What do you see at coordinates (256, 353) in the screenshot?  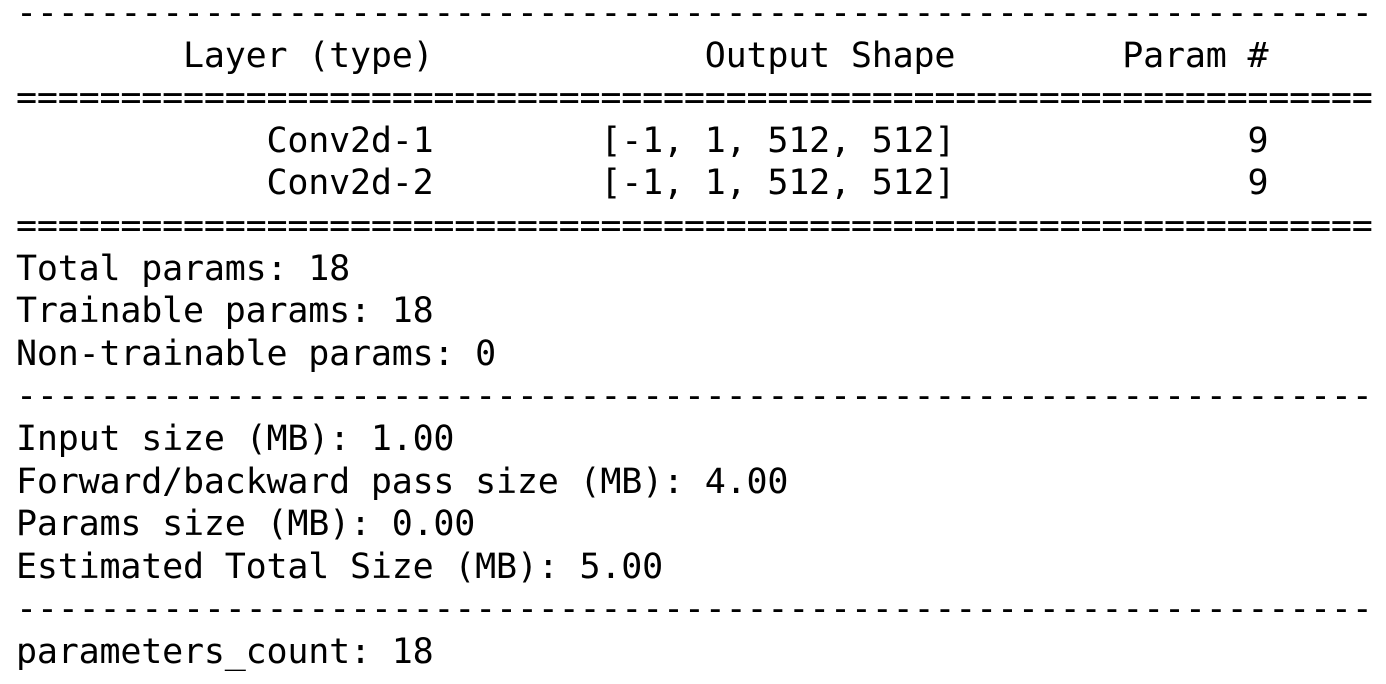 I see `non-trainable-params: Non-trainable params: 0` at bounding box center [256, 353].